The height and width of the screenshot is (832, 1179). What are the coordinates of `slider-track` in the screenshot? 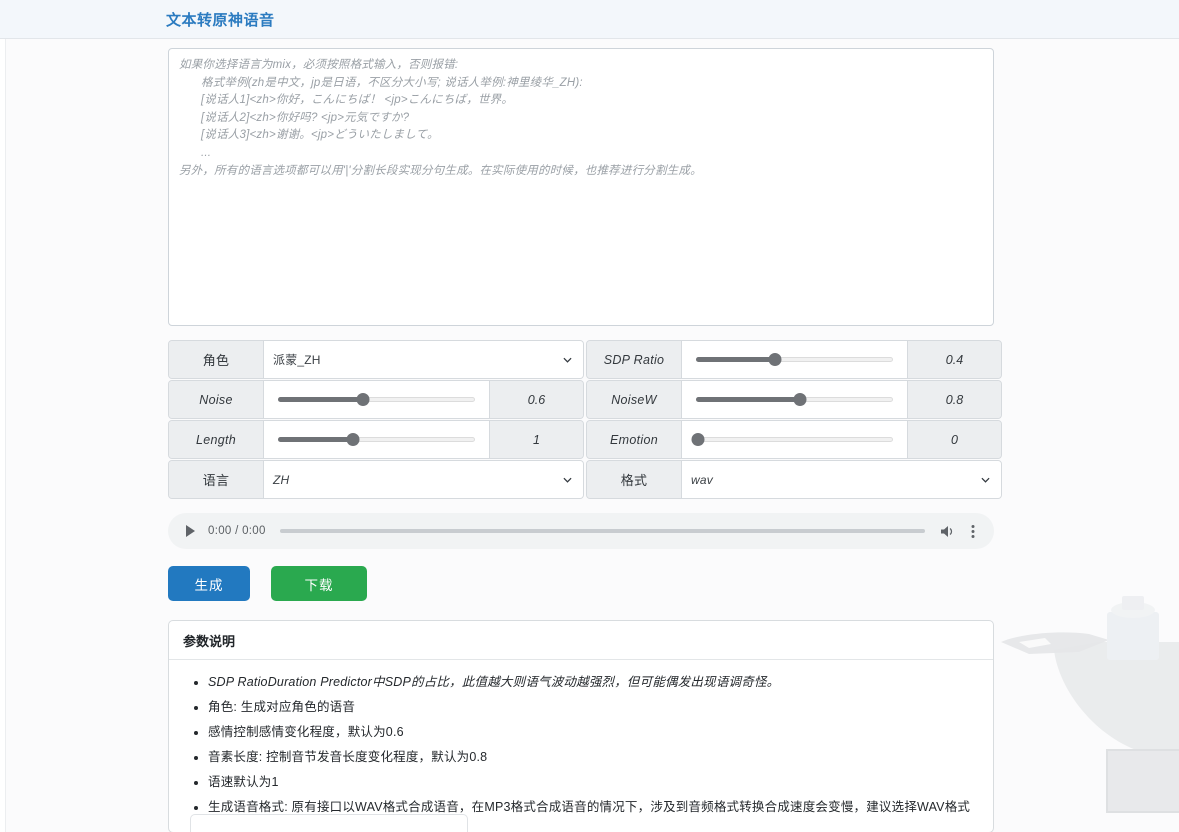 It's located at (794, 439).